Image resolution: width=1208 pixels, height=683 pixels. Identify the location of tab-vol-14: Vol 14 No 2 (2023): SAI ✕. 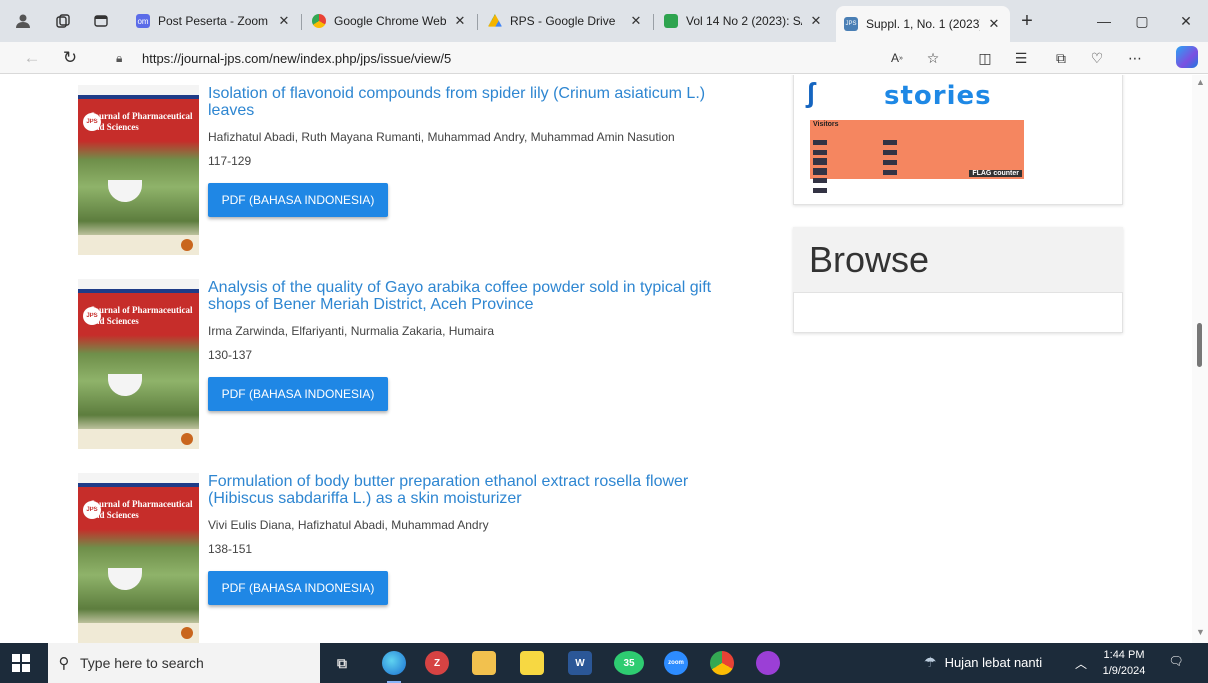
(744, 21).